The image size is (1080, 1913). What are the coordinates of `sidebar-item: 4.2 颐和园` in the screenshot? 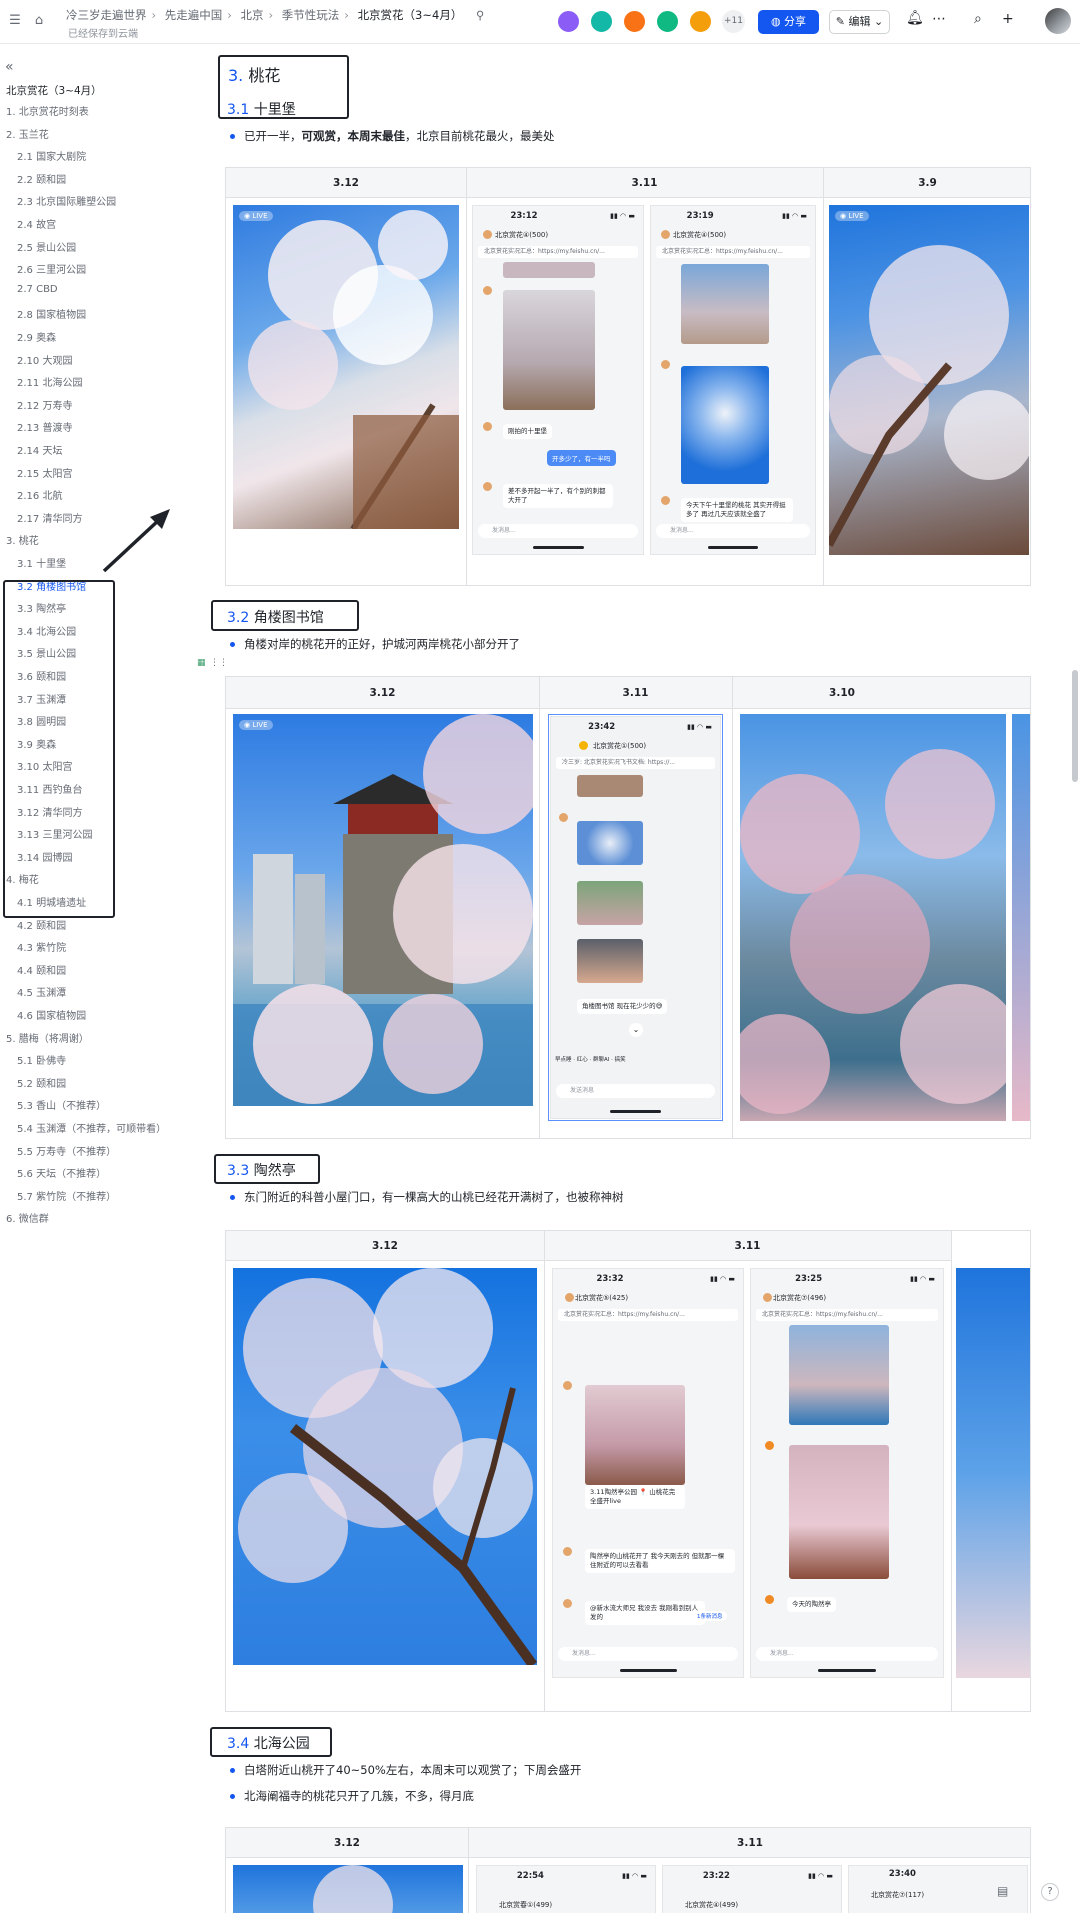 It's located at (41, 924).